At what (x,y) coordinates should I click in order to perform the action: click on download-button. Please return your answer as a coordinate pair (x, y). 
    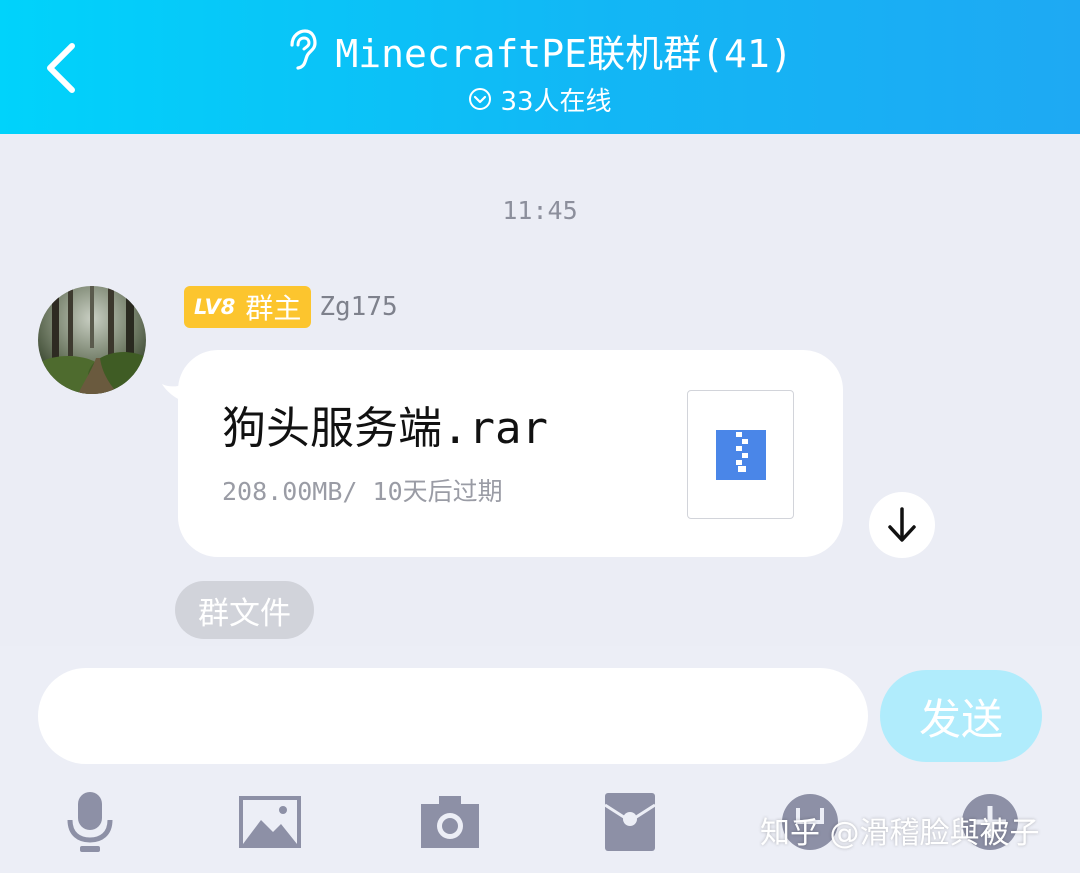
    Looking at the image, I should click on (902, 525).